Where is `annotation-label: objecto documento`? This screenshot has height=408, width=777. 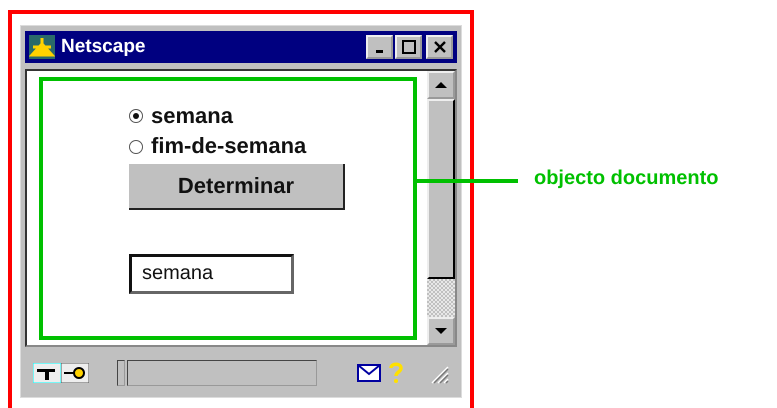 annotation-label: objecto documento is located at coordinates (626, 178).